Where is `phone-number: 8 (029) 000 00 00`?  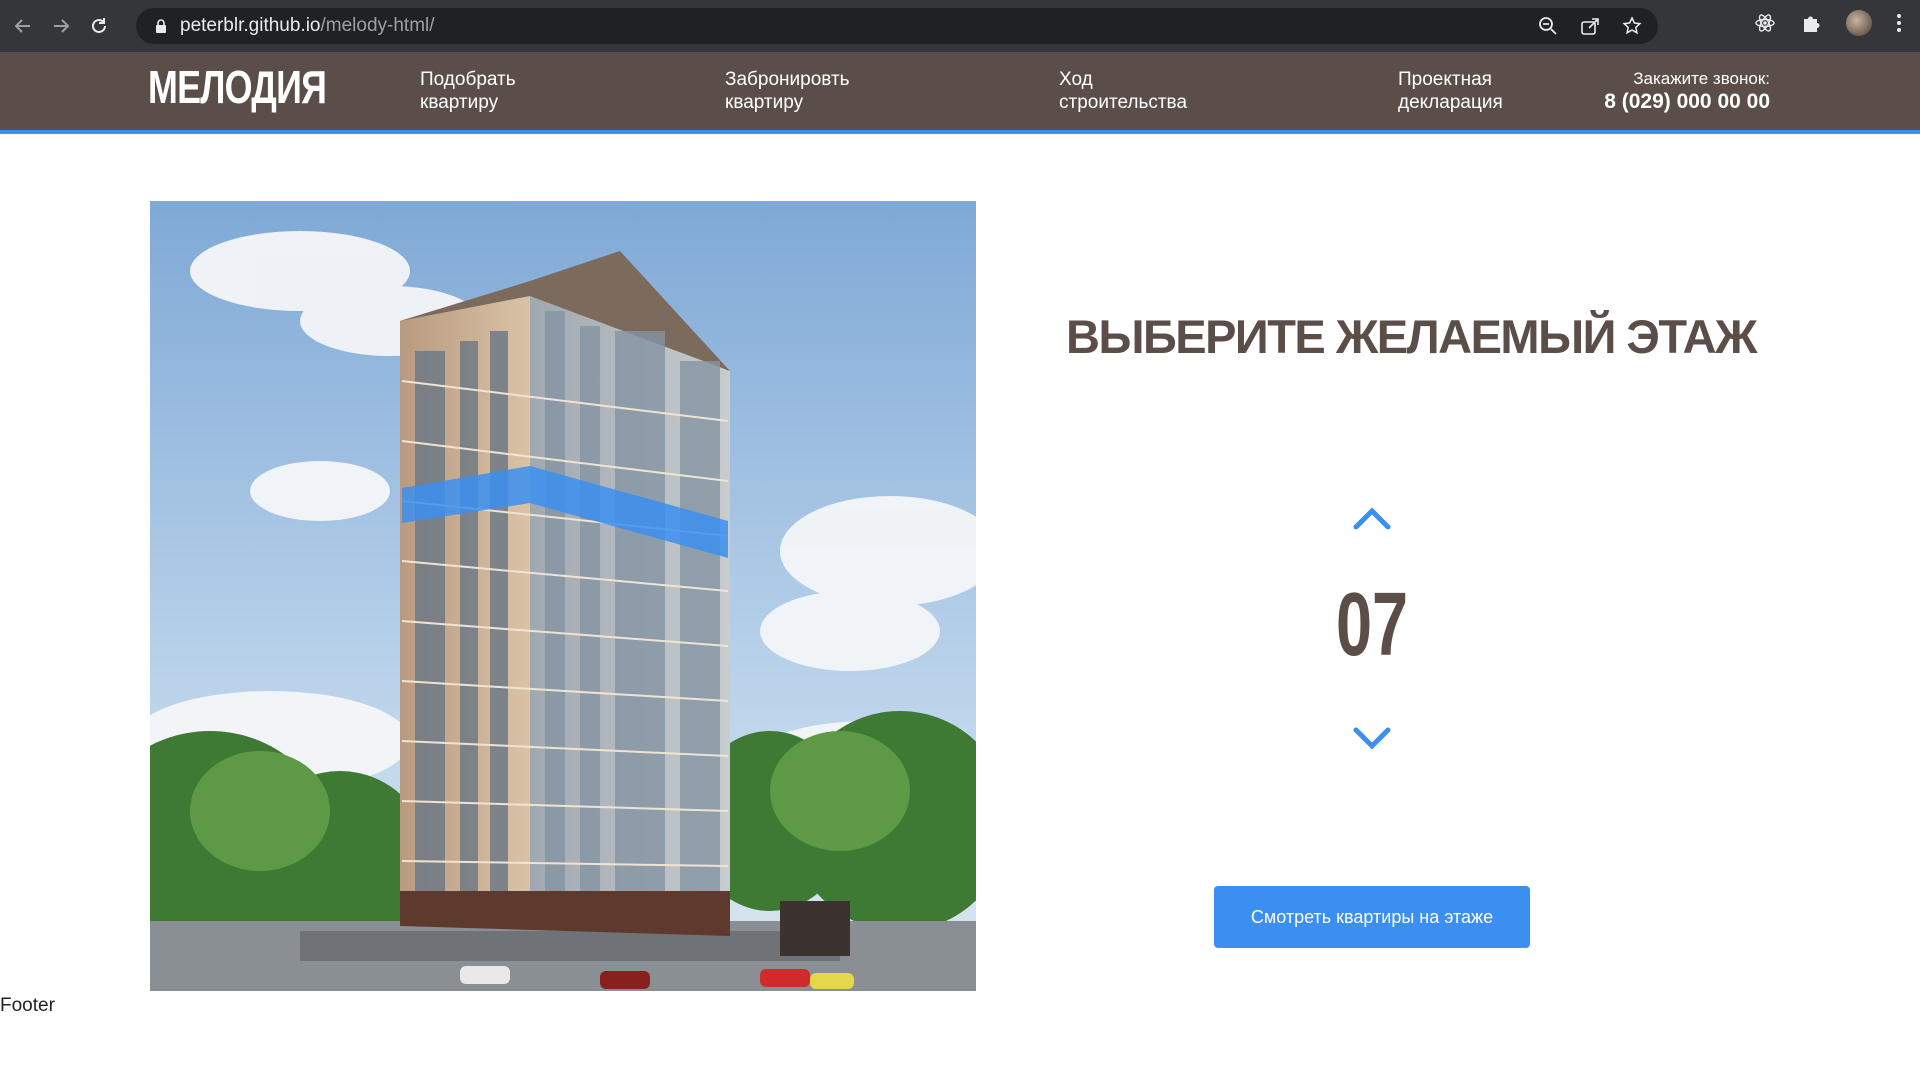
phone-number: 8 (029) 000 00 00 is located at coordinates (1687, 102).